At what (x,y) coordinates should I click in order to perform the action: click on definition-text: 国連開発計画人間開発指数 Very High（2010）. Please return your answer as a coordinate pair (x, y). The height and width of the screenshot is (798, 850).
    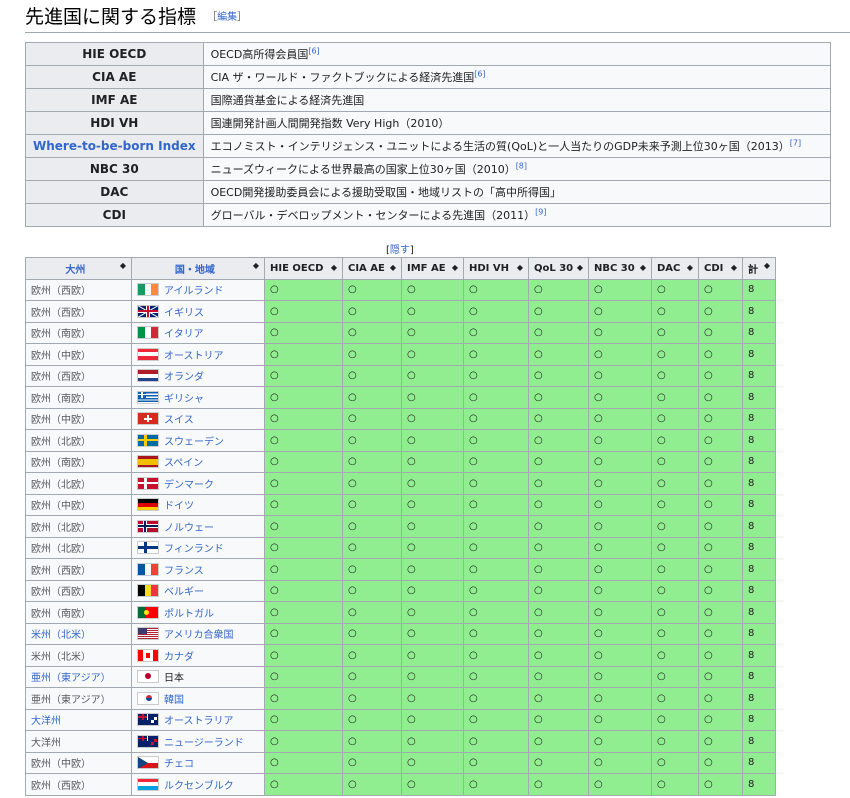
    Looking at the image, I should click on (517, 123).